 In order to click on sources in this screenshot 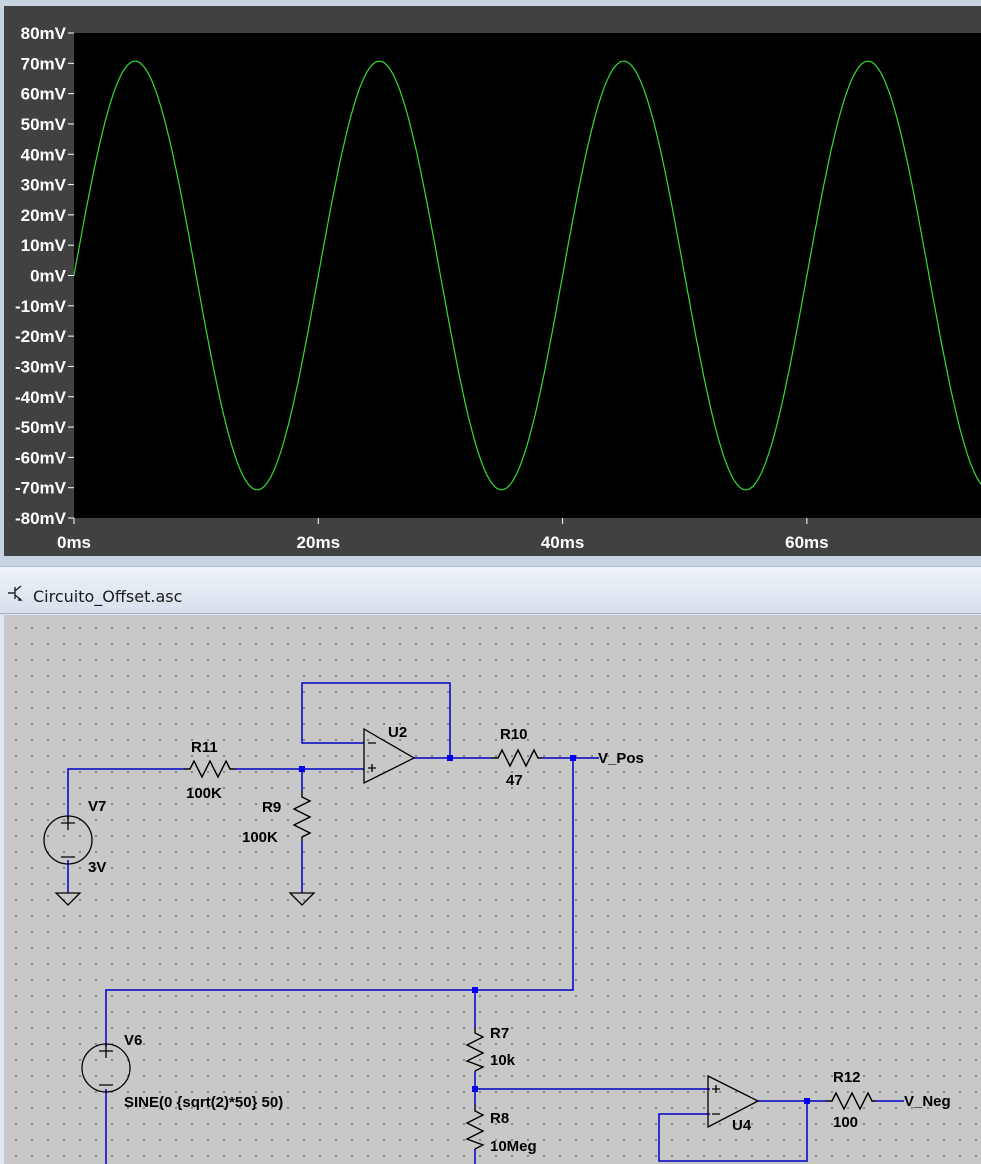, I will do `click(87, 954)`.